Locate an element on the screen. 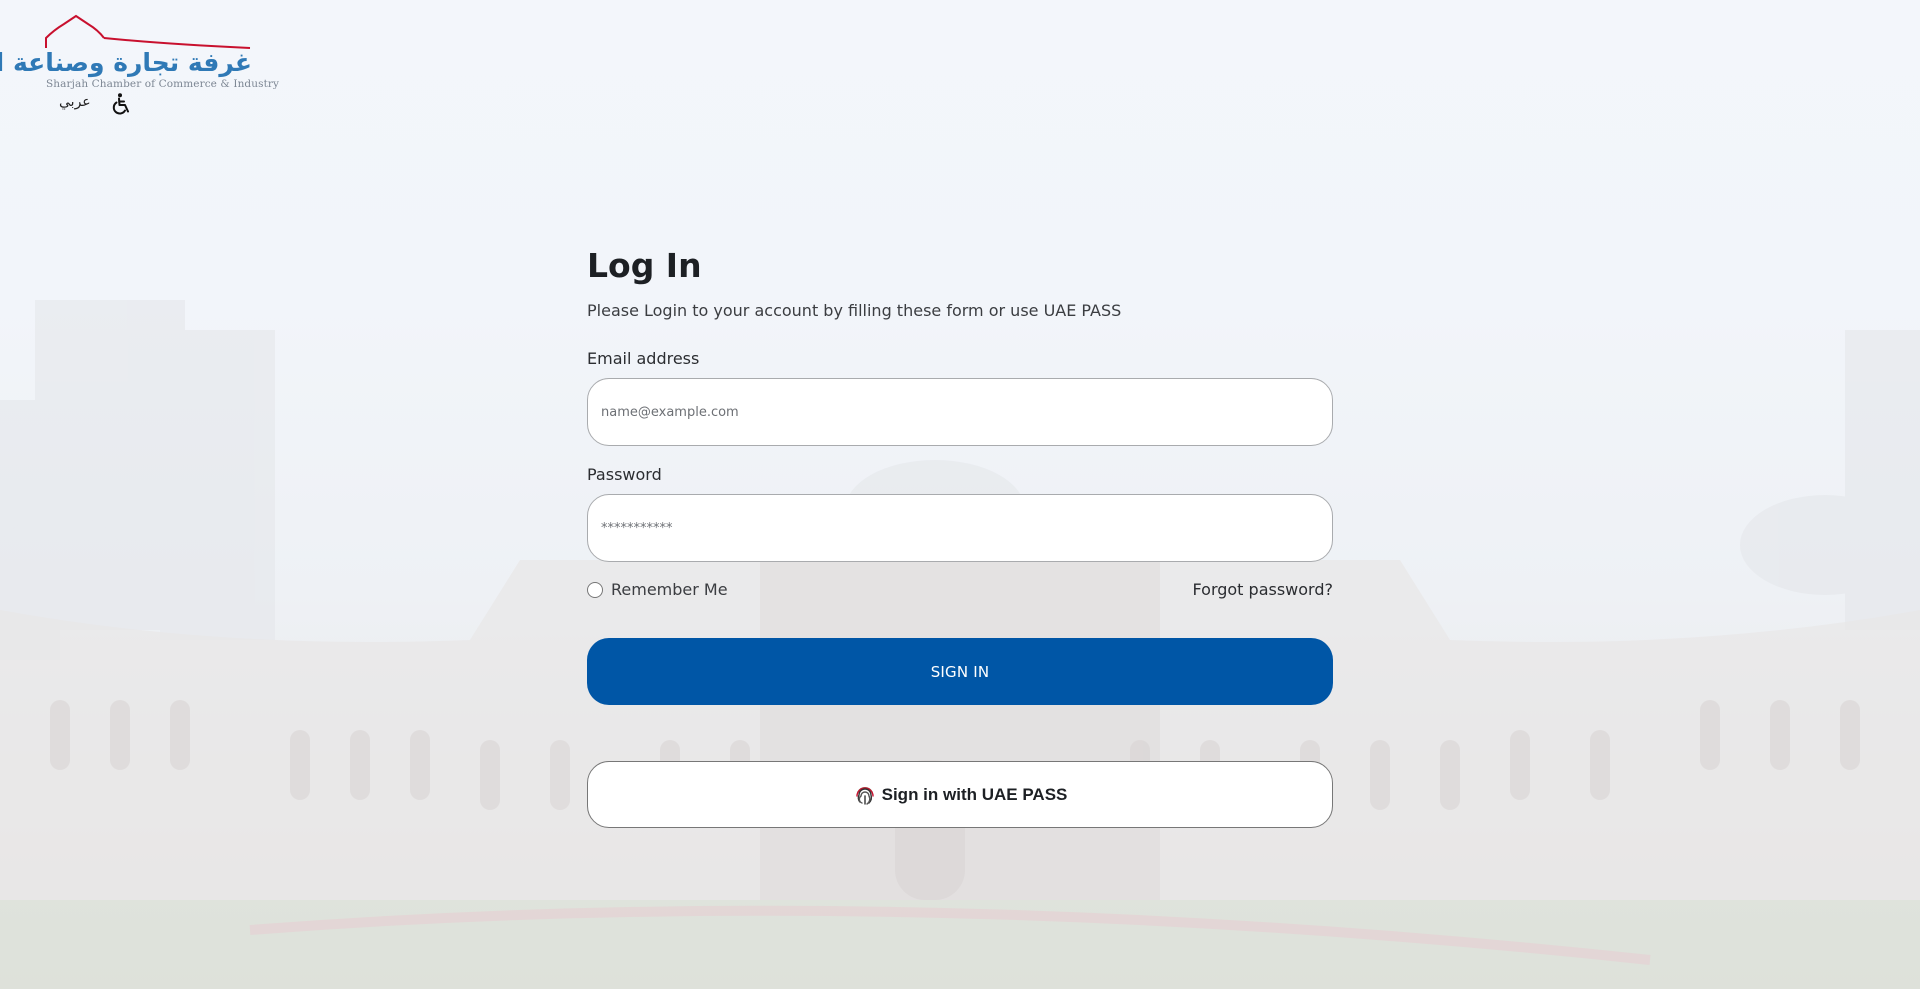  logo-english-text: Sharjah Chamber of Commerce & Industry is located at coordinates (163, 84).